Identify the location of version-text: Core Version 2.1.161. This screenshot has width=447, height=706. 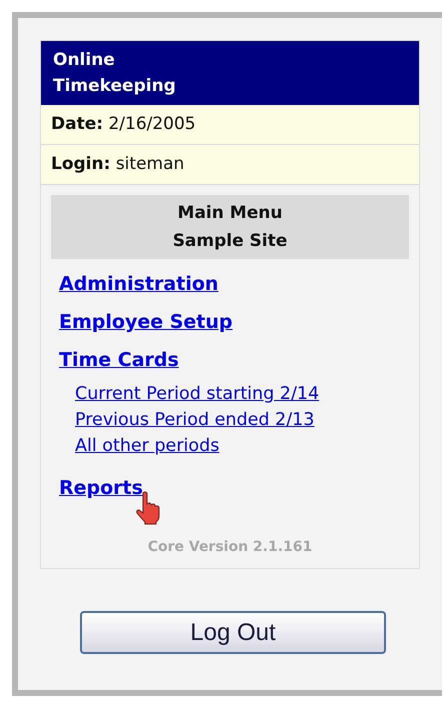
(230, 547).